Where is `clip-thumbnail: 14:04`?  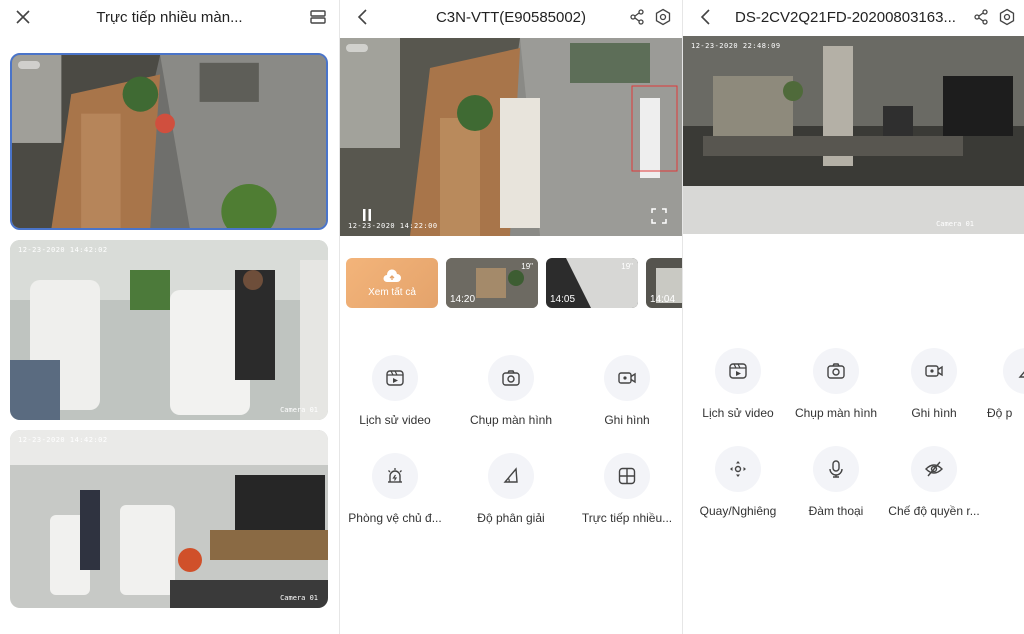 clip-thumbnail: 14:04 is located at coordinates (664, 283).